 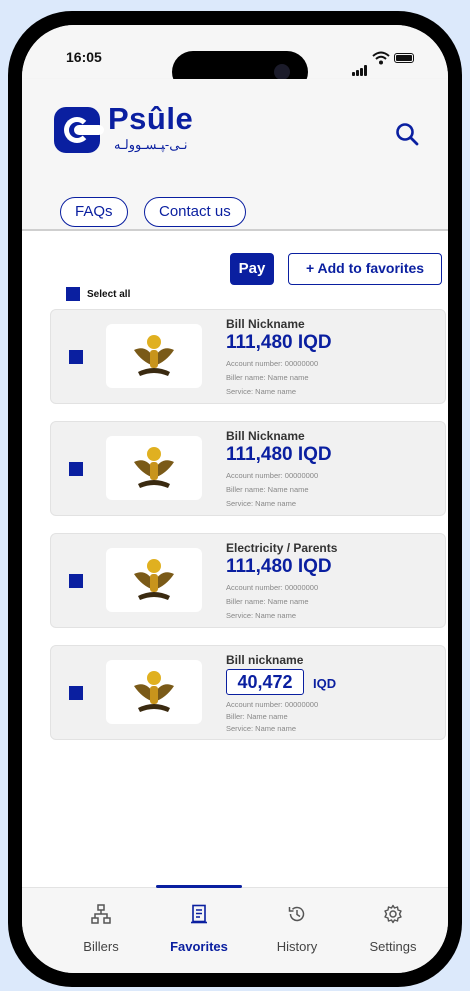 I want to click on contact-us-button: Contact us, so click(x=195, y=212).